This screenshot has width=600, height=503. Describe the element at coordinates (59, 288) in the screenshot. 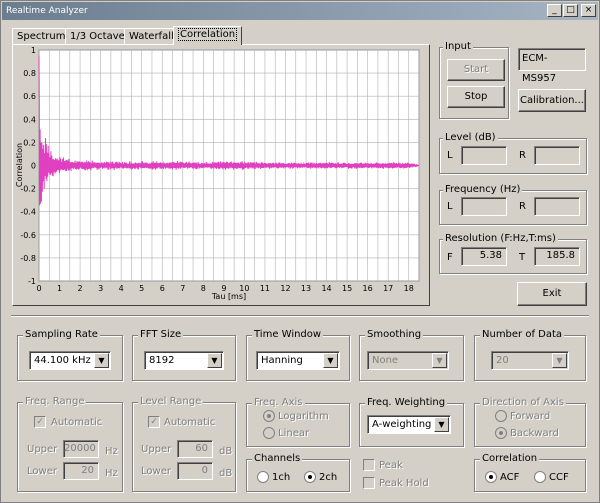

I see `x-tick-label: 1` at that location.